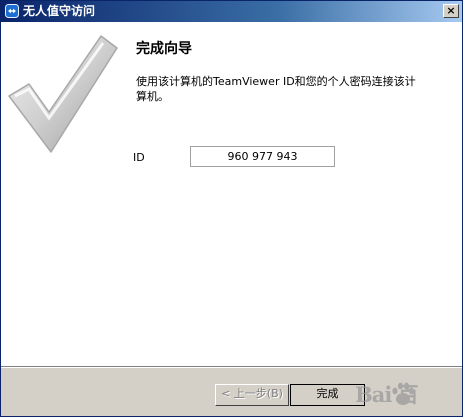  I want to click on watermark-text: Bai 百, so click(387, 394).